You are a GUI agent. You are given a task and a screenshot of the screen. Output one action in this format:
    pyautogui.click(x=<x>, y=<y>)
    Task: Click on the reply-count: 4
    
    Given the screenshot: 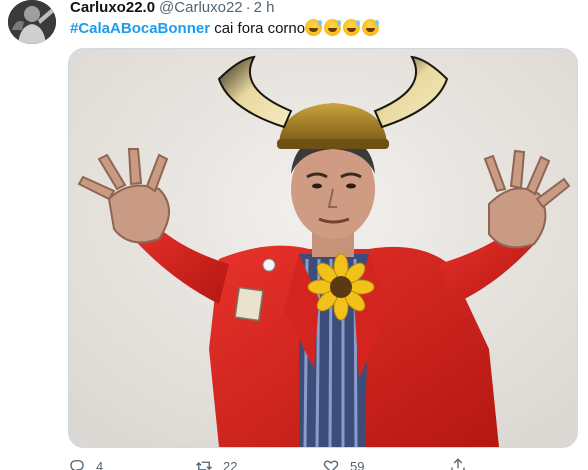 What is the action you would take?
    pyautogui.click(x=100, y=464)
    